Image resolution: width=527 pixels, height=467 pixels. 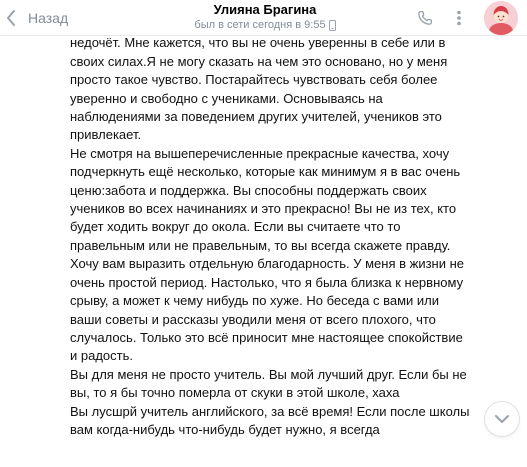 What do you see at coordinates (48, 18) in the screenshot?
I see `back-label: Назад` at bounding box center [48, 18].